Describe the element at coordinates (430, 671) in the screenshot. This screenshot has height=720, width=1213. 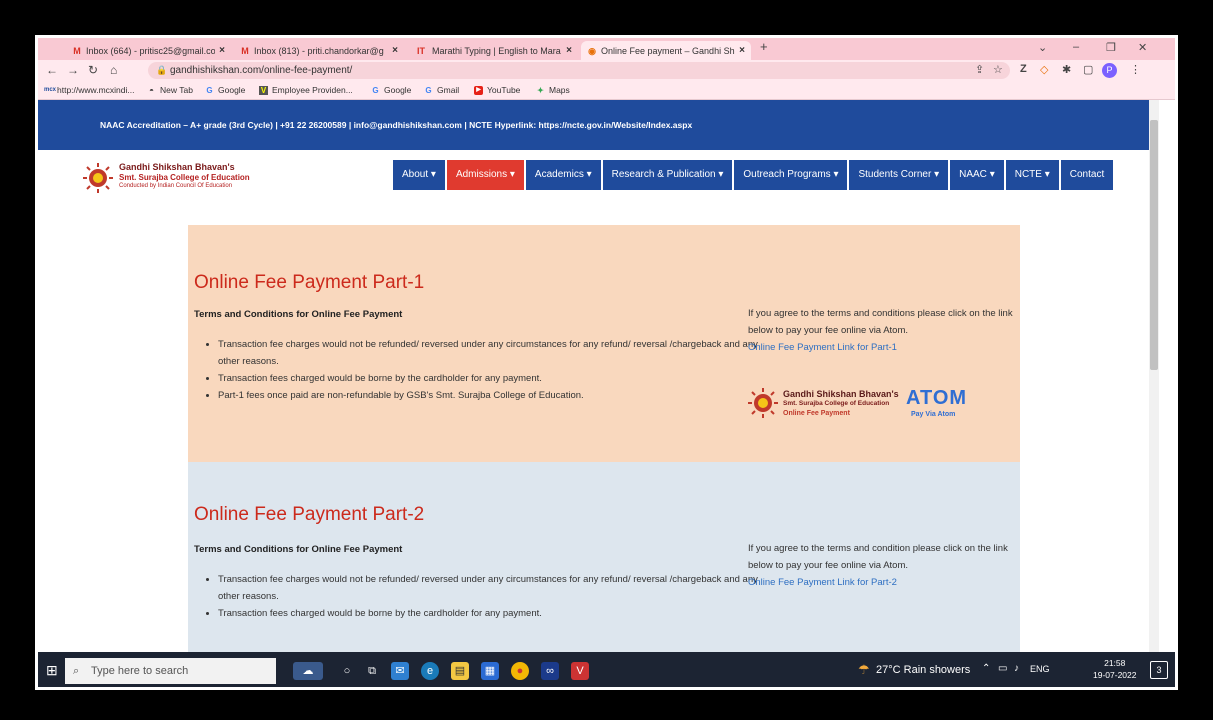
I see `edge-icon: e` at that location.